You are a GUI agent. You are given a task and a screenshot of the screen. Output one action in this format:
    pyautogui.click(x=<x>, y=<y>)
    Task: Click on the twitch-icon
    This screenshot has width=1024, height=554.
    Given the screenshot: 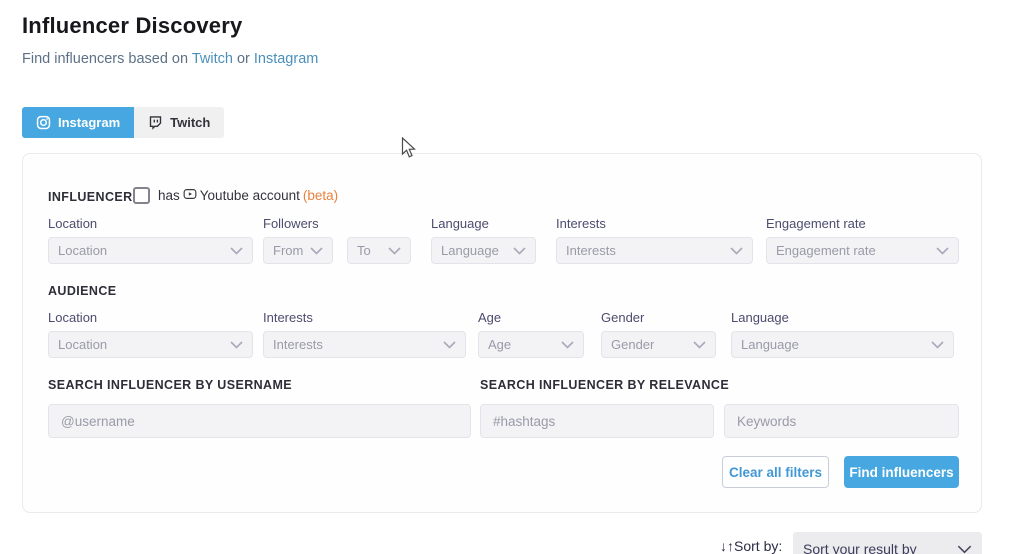 What is the action you would take?
    pyautogui.click(x=155, y=122)
    